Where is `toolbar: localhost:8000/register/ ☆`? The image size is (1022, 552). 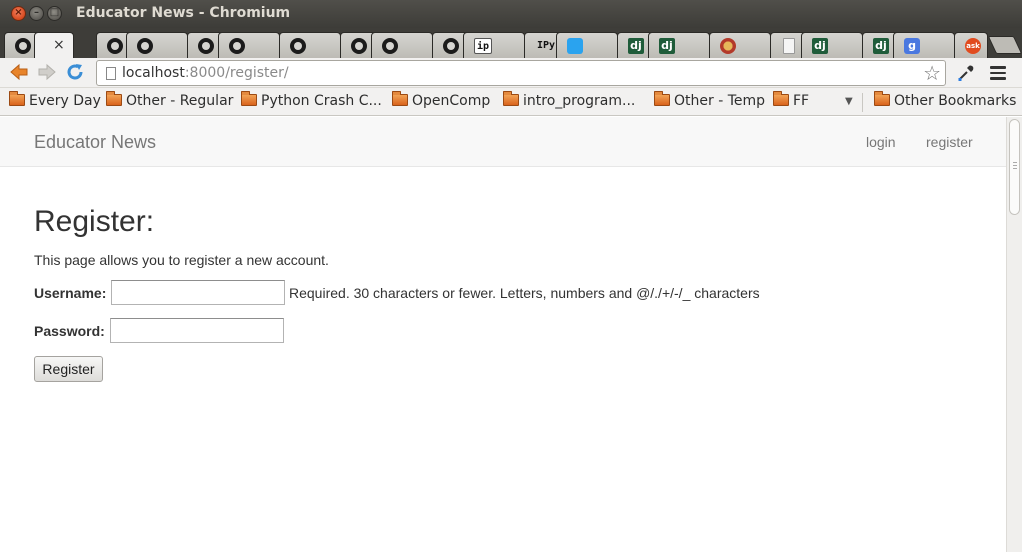 toolbar: localhost:8000/register/ ☆ is located at coordinates (511, 73).